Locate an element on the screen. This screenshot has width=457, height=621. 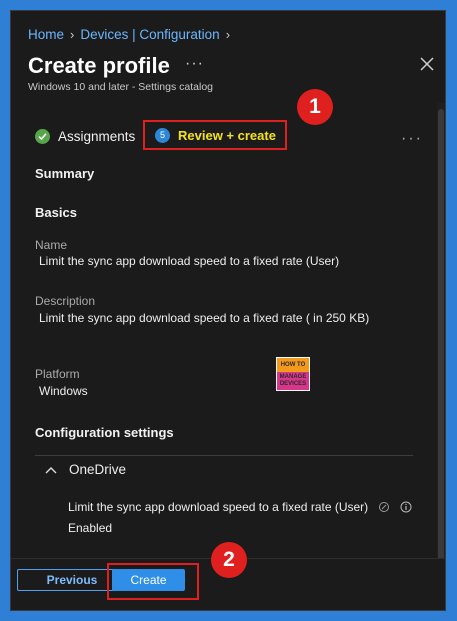
steps-more-button: ··· is located at coordinates (412, 139).